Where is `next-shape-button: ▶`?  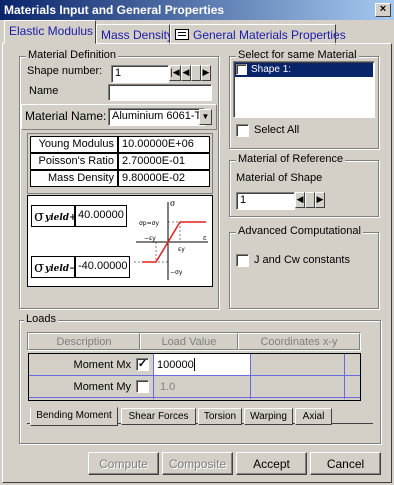 next-shape-button: ▶ is located at coordinates (206, 73).